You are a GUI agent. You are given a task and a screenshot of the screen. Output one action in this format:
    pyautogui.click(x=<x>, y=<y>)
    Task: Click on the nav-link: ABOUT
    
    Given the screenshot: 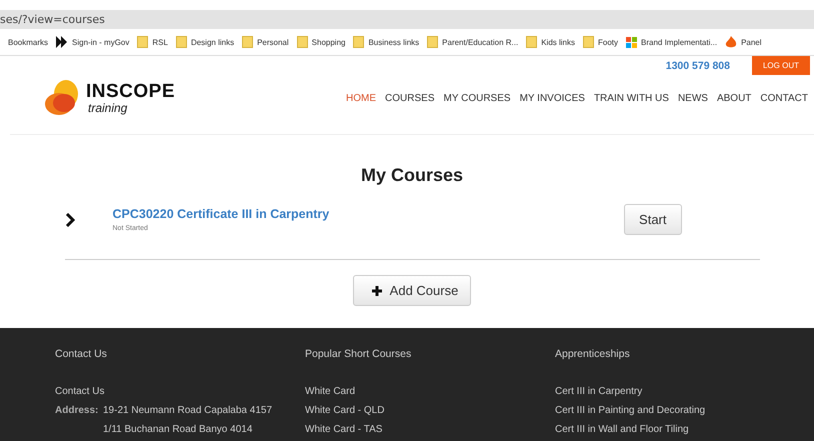 What is the action you would take?
    pyautogui.click(x=734, y=98)
    